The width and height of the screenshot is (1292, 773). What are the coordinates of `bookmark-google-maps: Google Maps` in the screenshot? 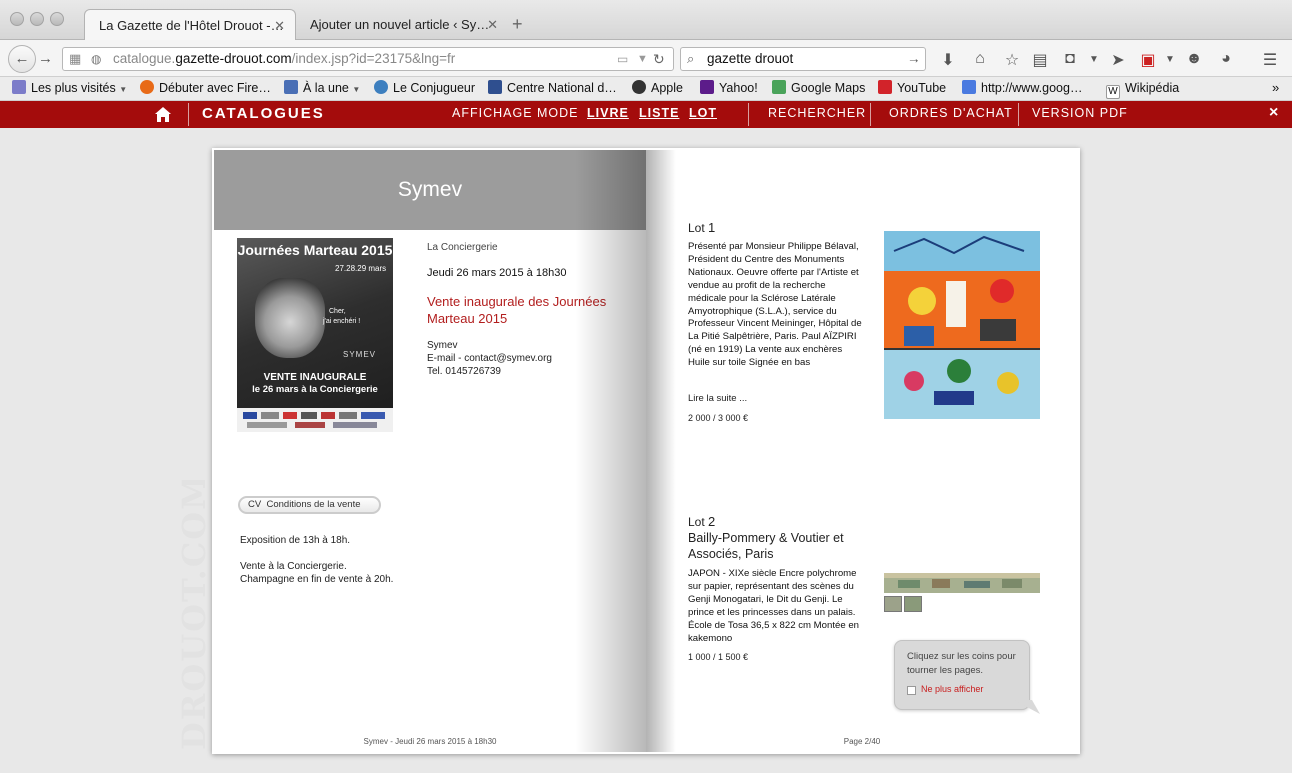 It's located at (818, 88).